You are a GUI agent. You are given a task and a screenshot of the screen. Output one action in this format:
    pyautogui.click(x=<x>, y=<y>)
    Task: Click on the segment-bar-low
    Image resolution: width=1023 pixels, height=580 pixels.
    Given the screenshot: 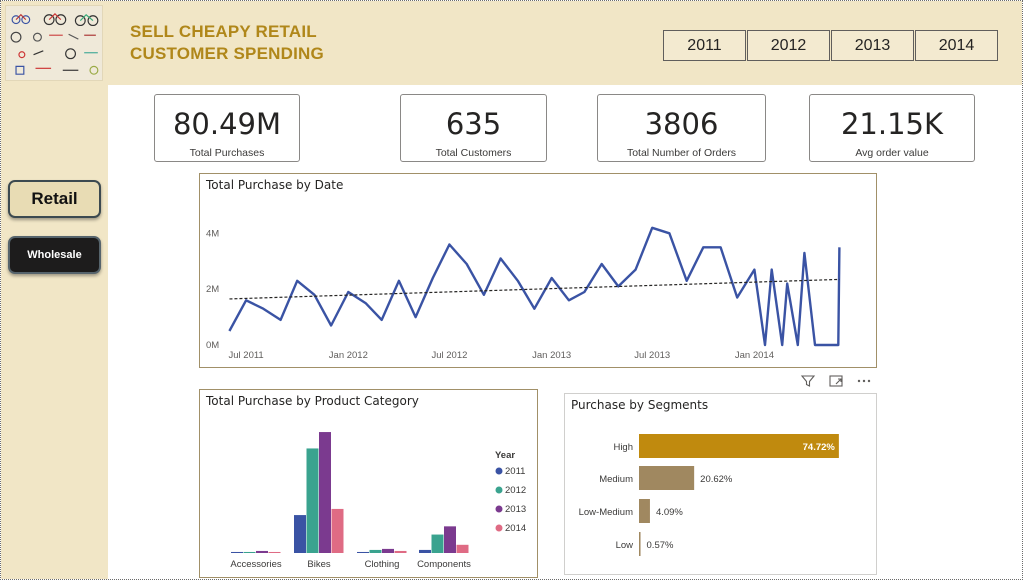 What is the action you would take?
    pyautogui.click(x=640, y=544)
    